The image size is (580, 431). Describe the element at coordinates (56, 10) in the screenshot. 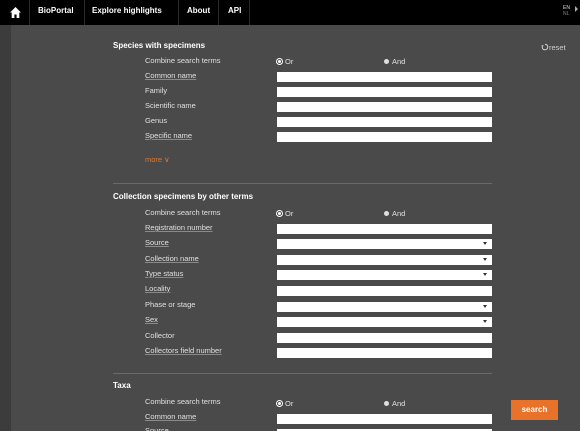

I see `nav-bioportal: BioPortal` at that location.